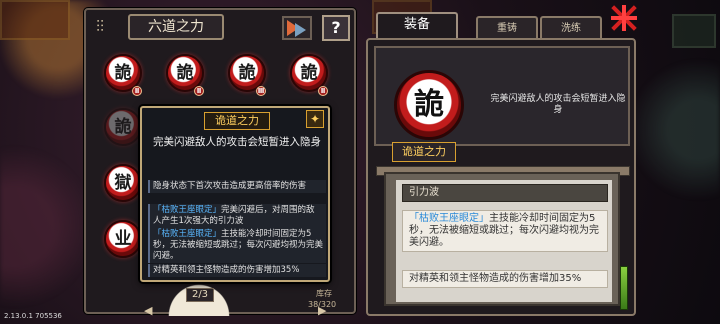  What do you see at coordinates (237, 142) in the screenshot?
I see `tooltip-description: 完美闪避敌人的攻击会短暂进入隐身` at bounding box center [237, 142].